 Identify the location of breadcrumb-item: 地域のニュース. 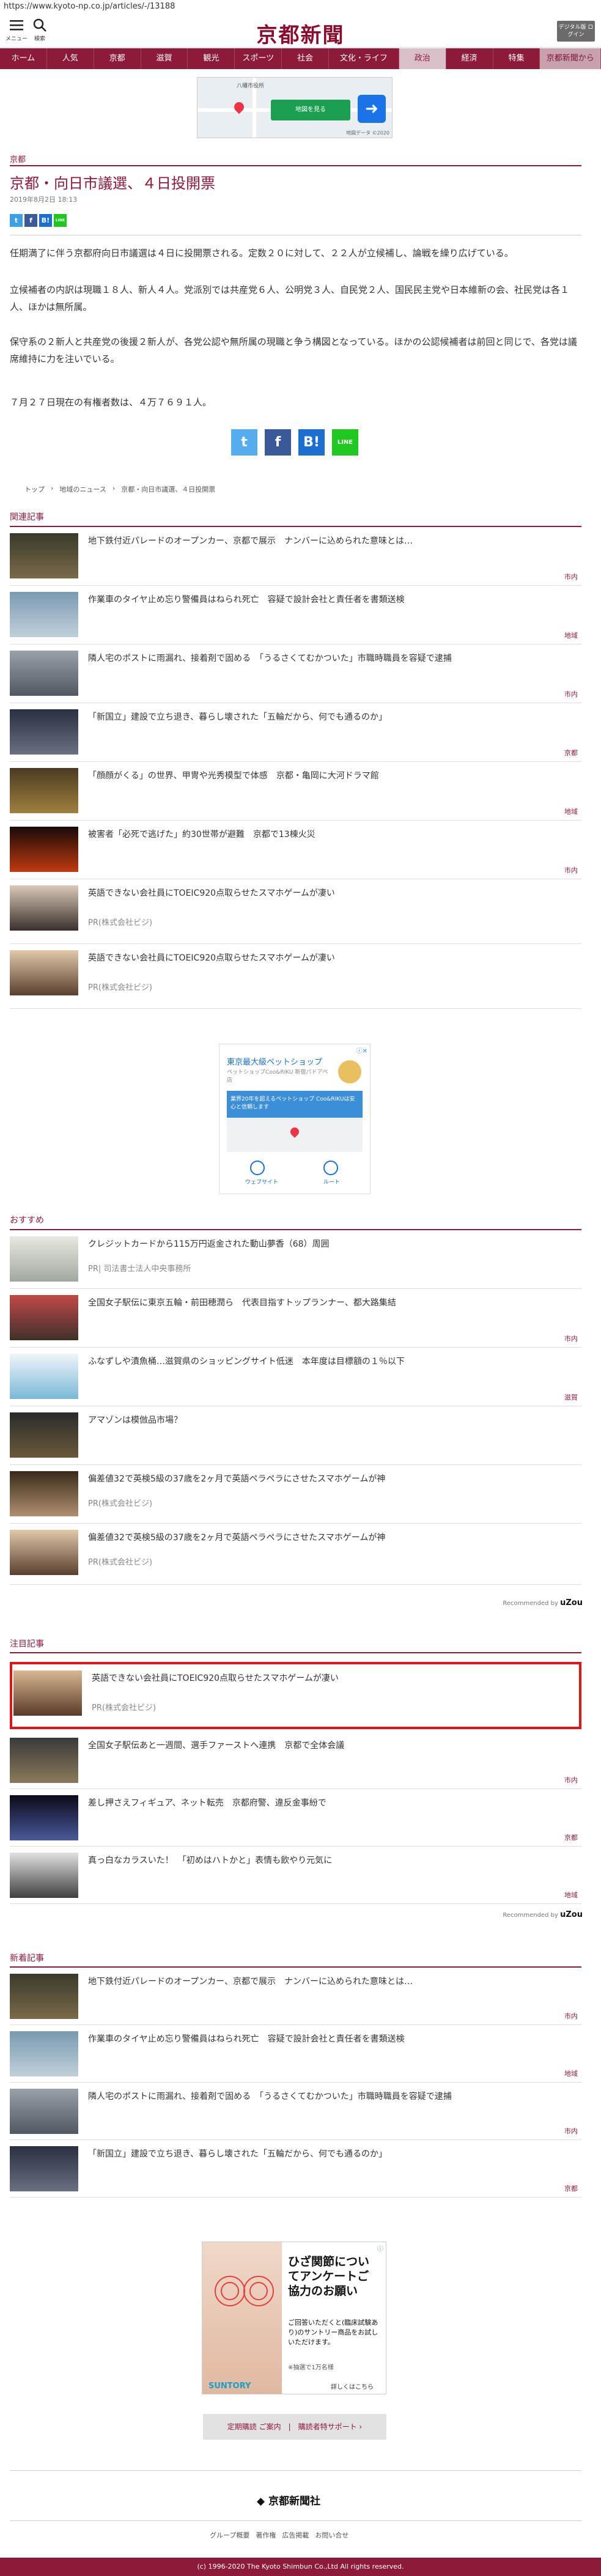
(82, 489).